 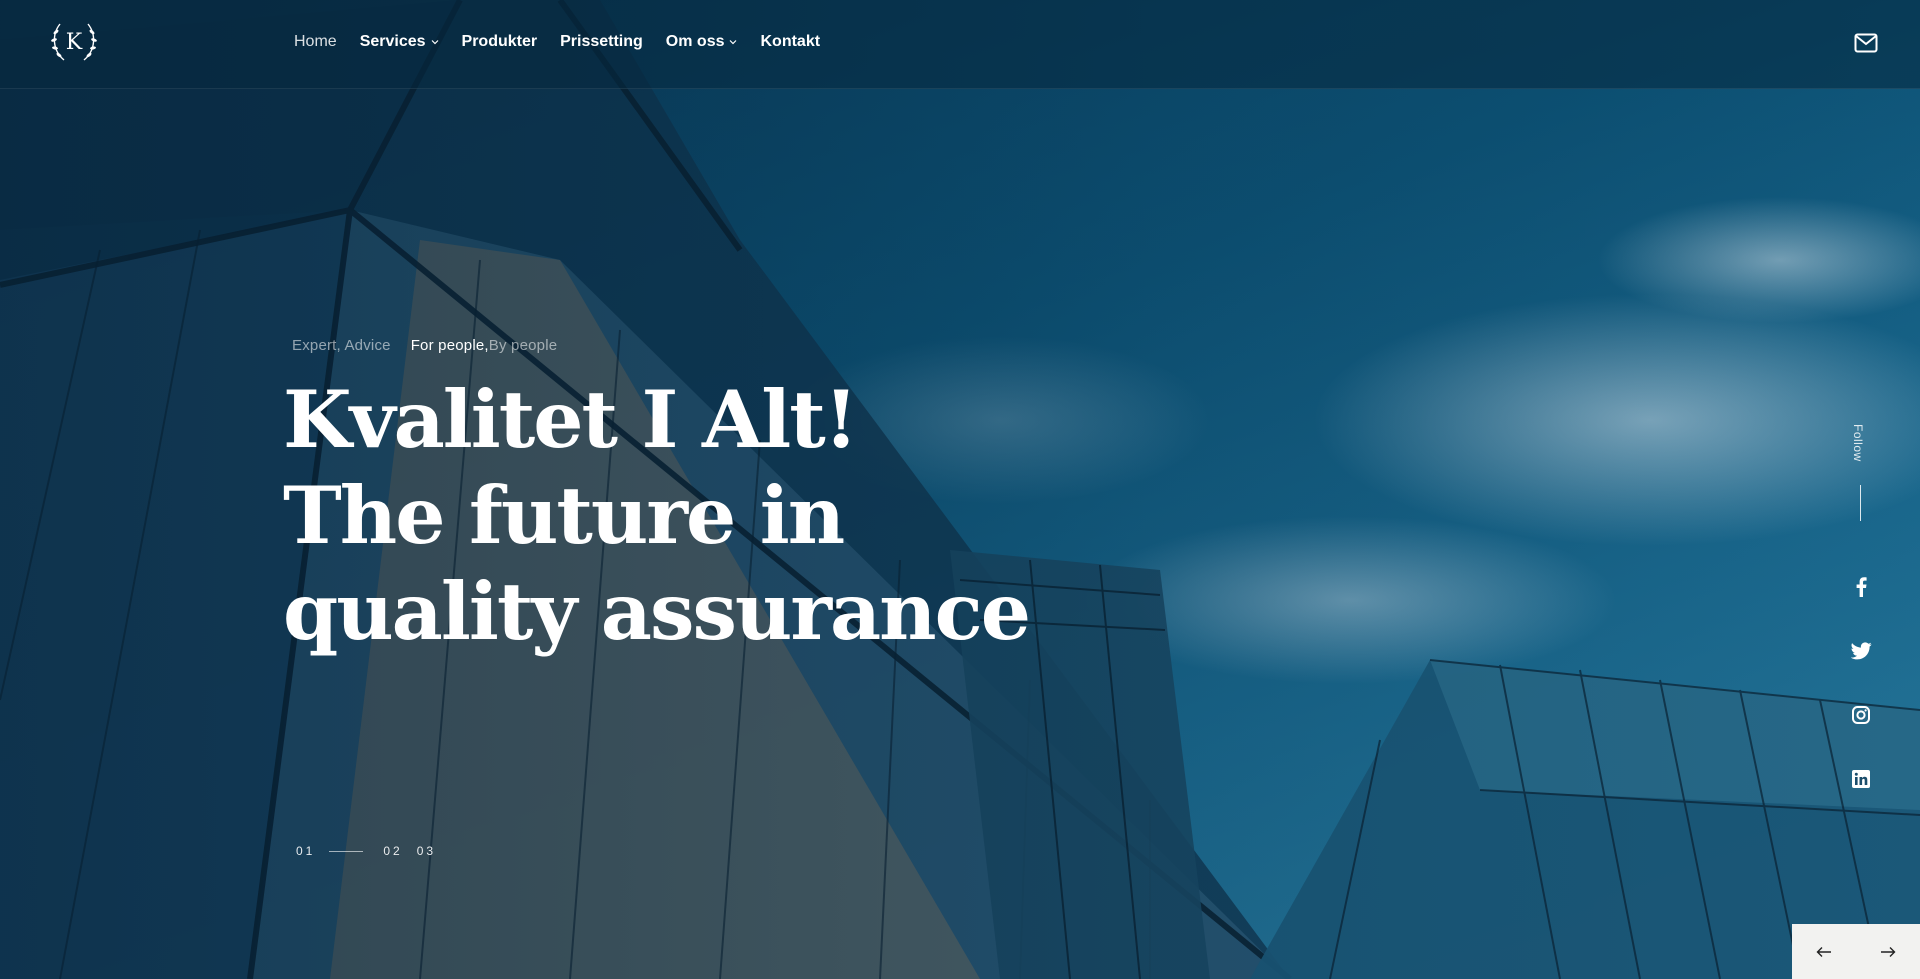 I want to click on nav-services-label: Services, so click(x=392, y=41).